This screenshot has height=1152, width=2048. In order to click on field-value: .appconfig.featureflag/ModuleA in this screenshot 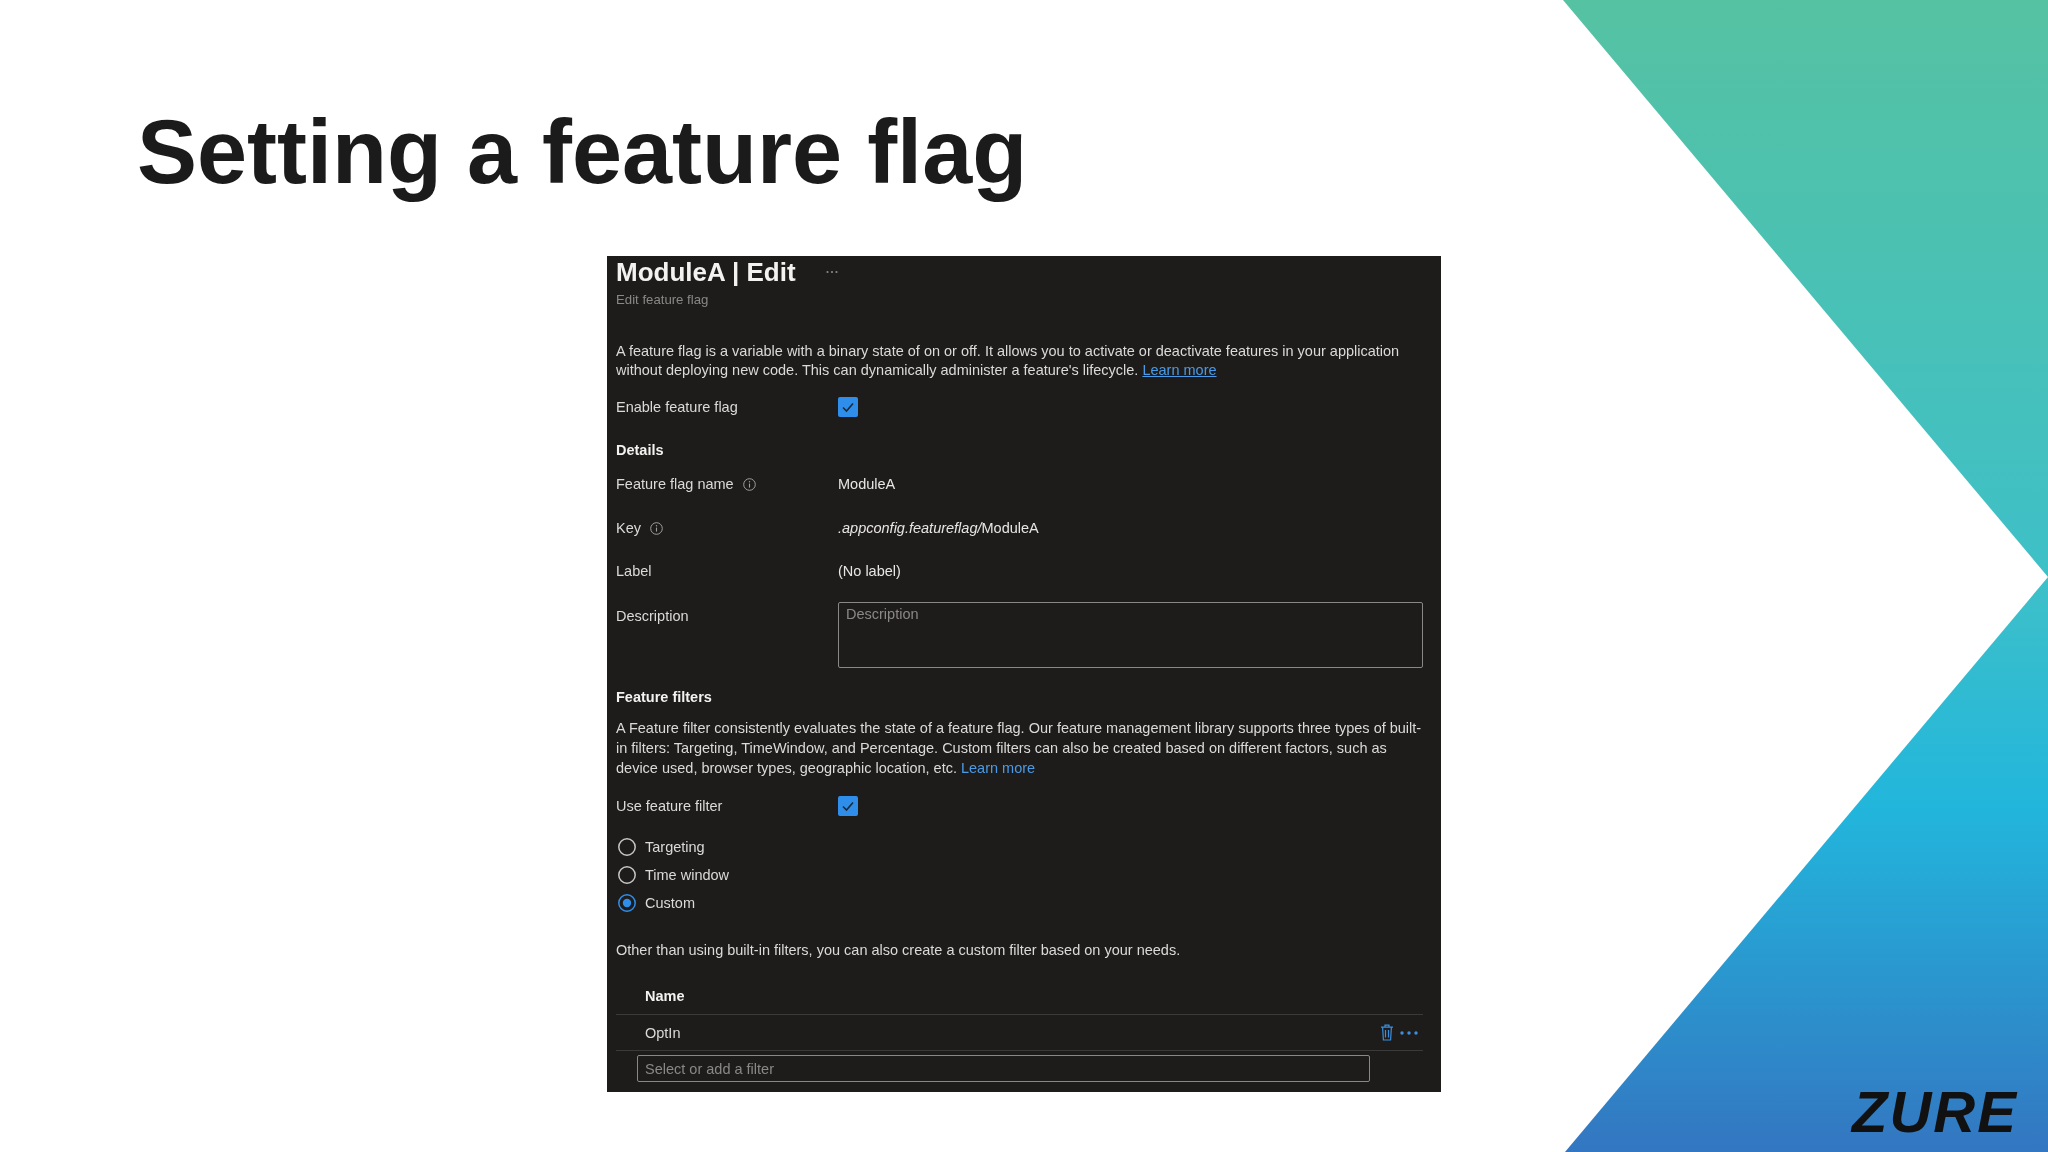, I will do `click(938, 528)`.